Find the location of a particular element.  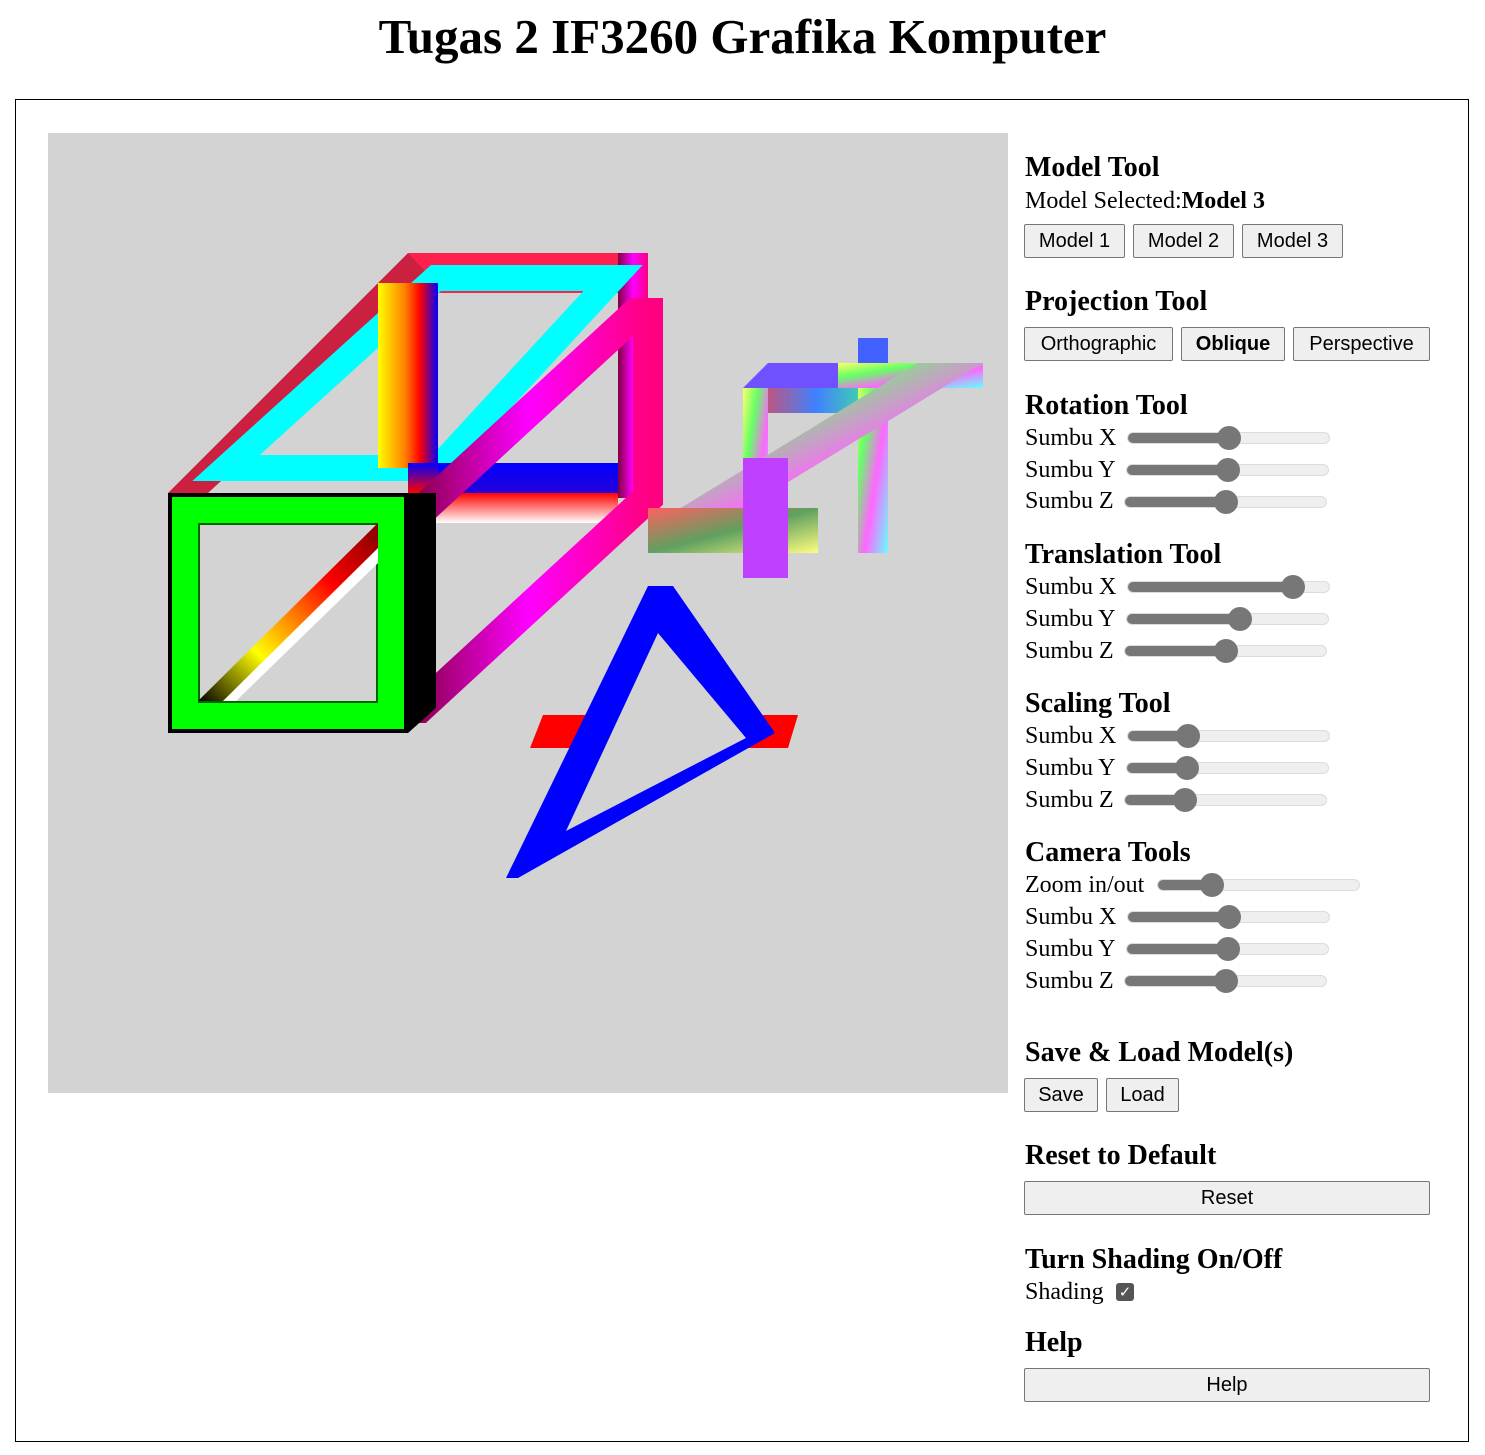

help-button: Help is located at coordinates (1227, 1385).